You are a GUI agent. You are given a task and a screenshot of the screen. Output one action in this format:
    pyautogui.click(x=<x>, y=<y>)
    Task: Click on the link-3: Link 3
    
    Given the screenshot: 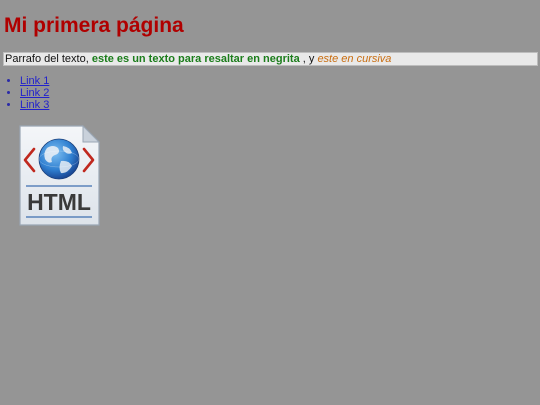 What is the action you would take?
    pyautogui.click(x=34, y=105)
    